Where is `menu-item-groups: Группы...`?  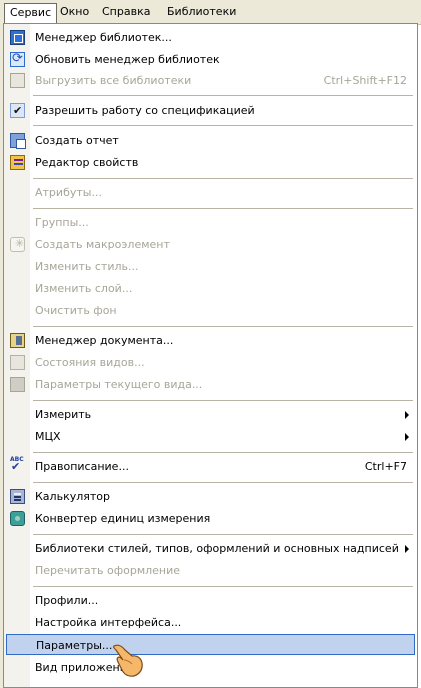
menu-item-groups: Группы... is located at coordinates (210, 222).